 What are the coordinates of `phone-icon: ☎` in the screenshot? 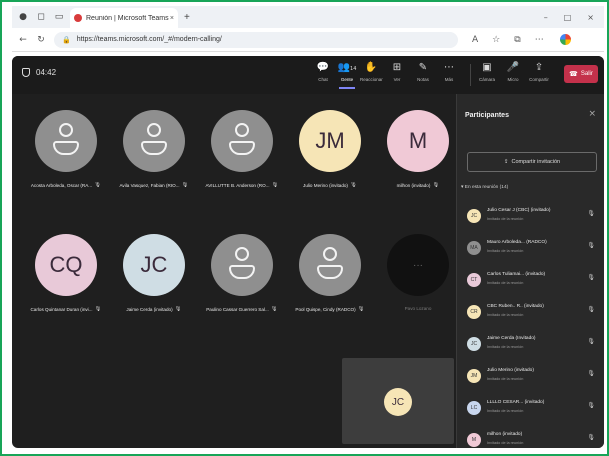 It's located at (573, 74).